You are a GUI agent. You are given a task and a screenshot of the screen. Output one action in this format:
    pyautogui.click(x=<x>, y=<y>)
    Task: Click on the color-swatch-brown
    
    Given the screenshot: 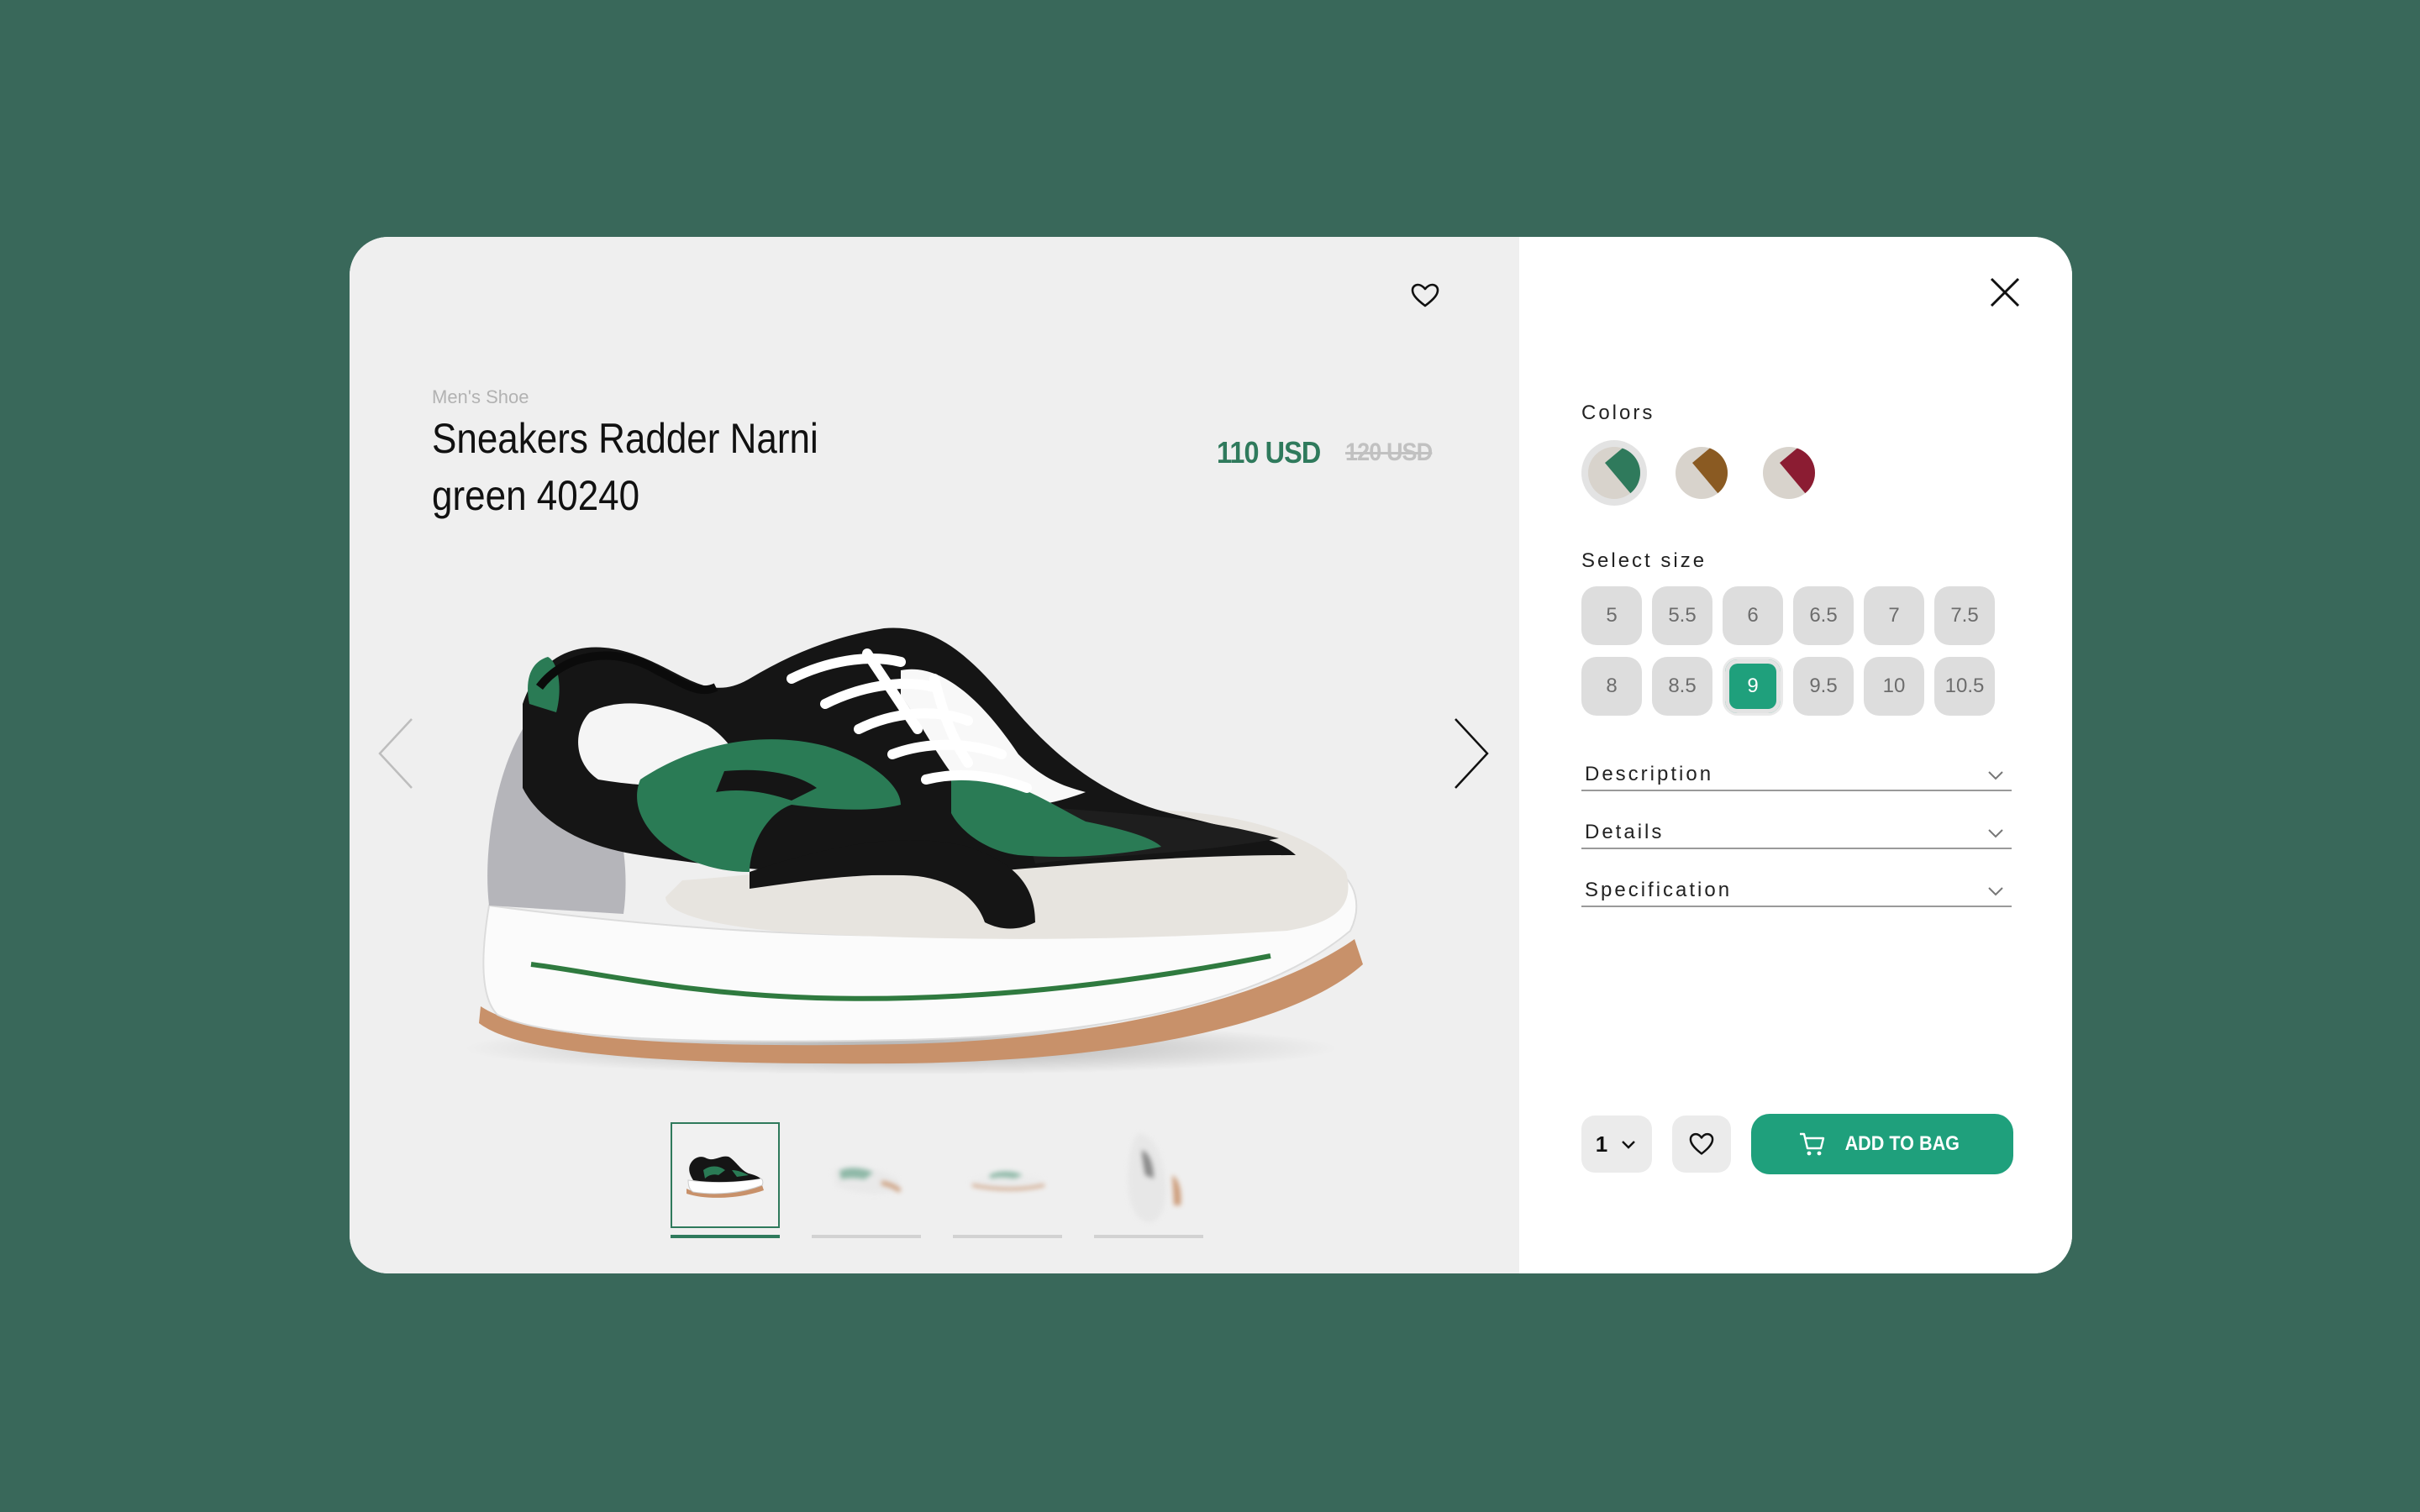 What is the action you would take?
    pyautogui.click(x=1701, y=473)
    